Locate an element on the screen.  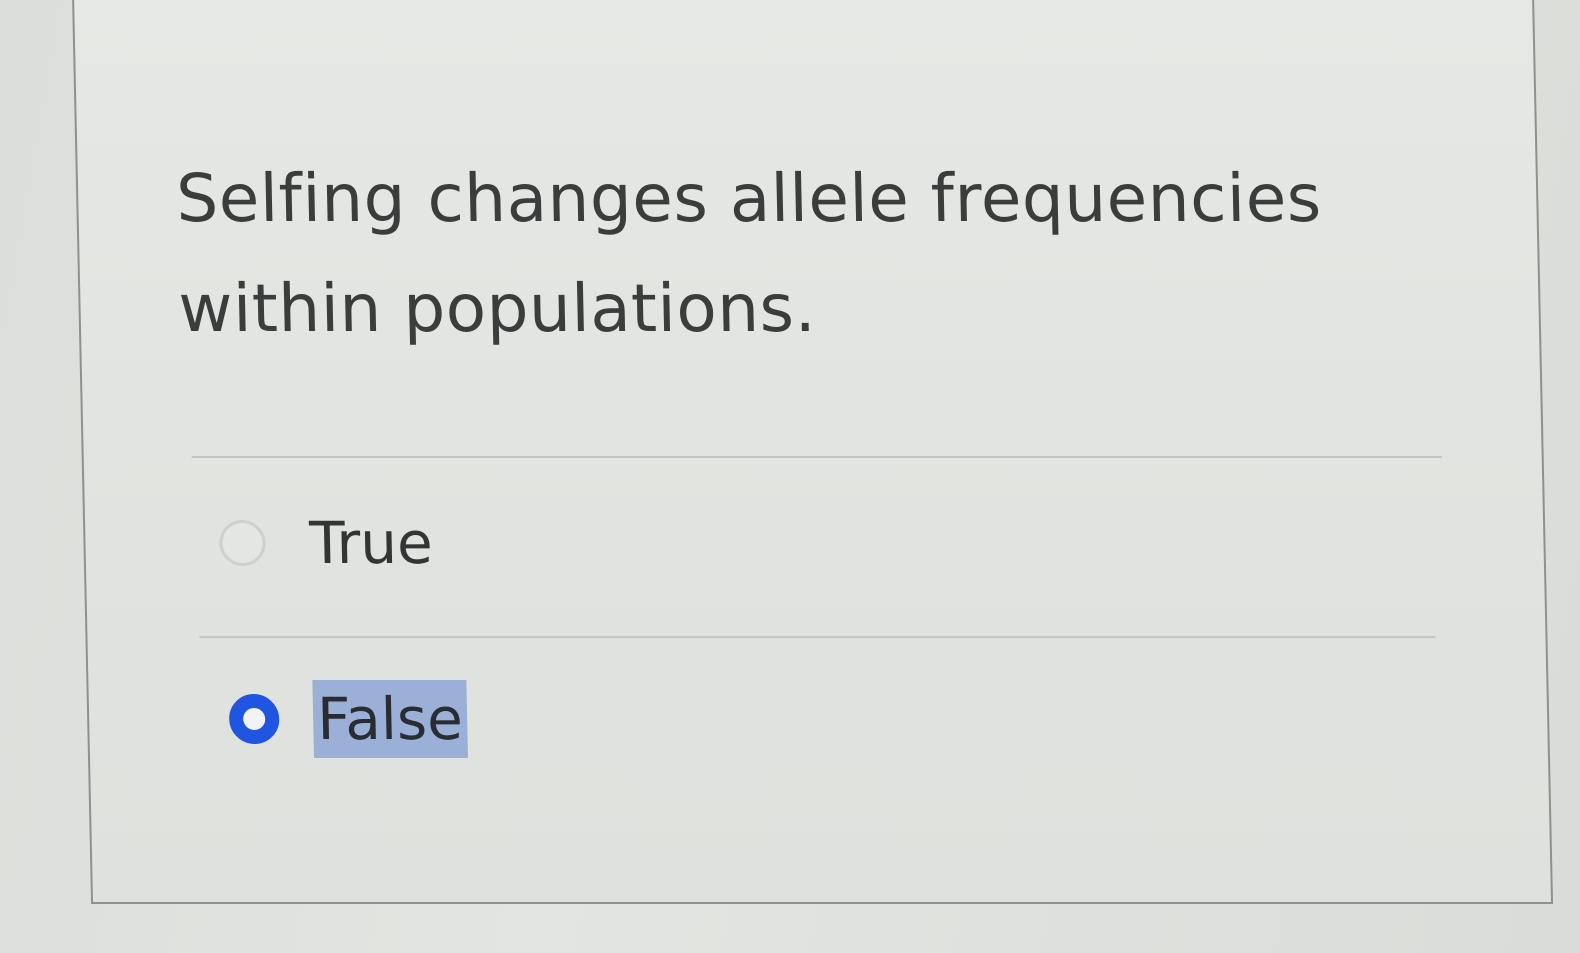
option-true-label: True is located at coordinates (371, 543).